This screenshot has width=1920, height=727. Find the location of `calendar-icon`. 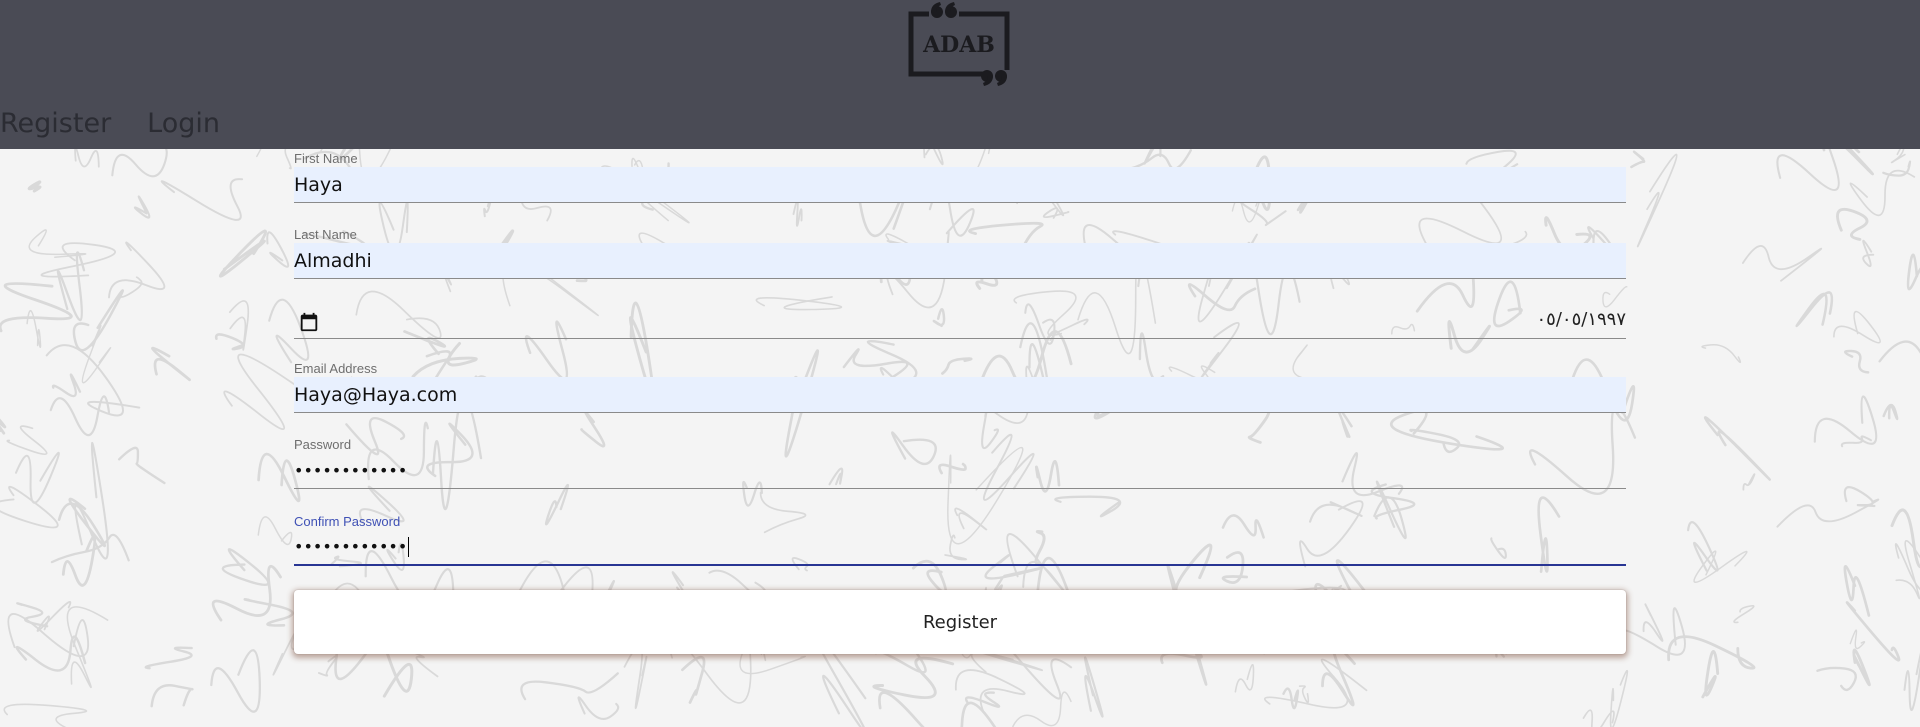

calendar-icon is located at coordinates (309, 322).